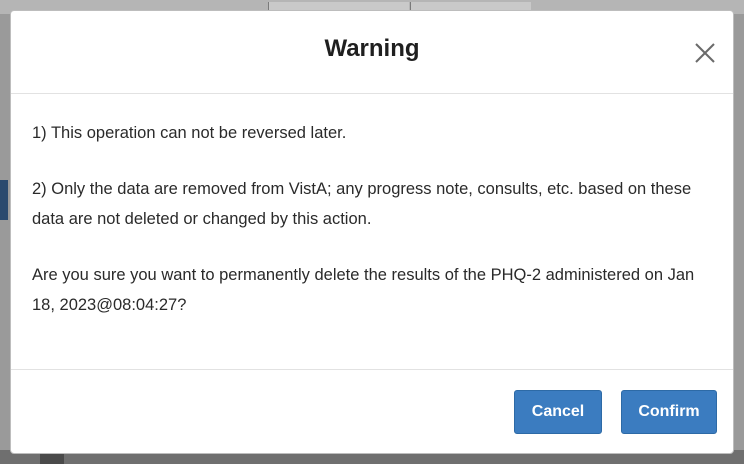 The width and height of the screenshot is (744, 464). I want to click on cancel-button: Cancel, so click(558, 412).